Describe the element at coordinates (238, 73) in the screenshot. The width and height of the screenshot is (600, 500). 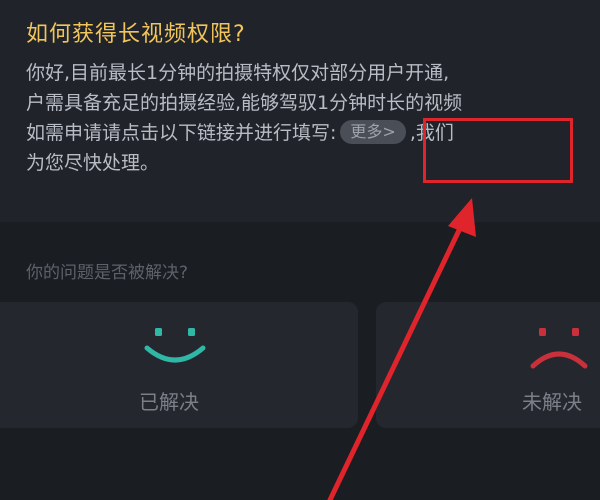
I see `faq-answer-line-1: 你好,目前最长1分钟的拍摄特权仅对部分用户开通,` at that location.